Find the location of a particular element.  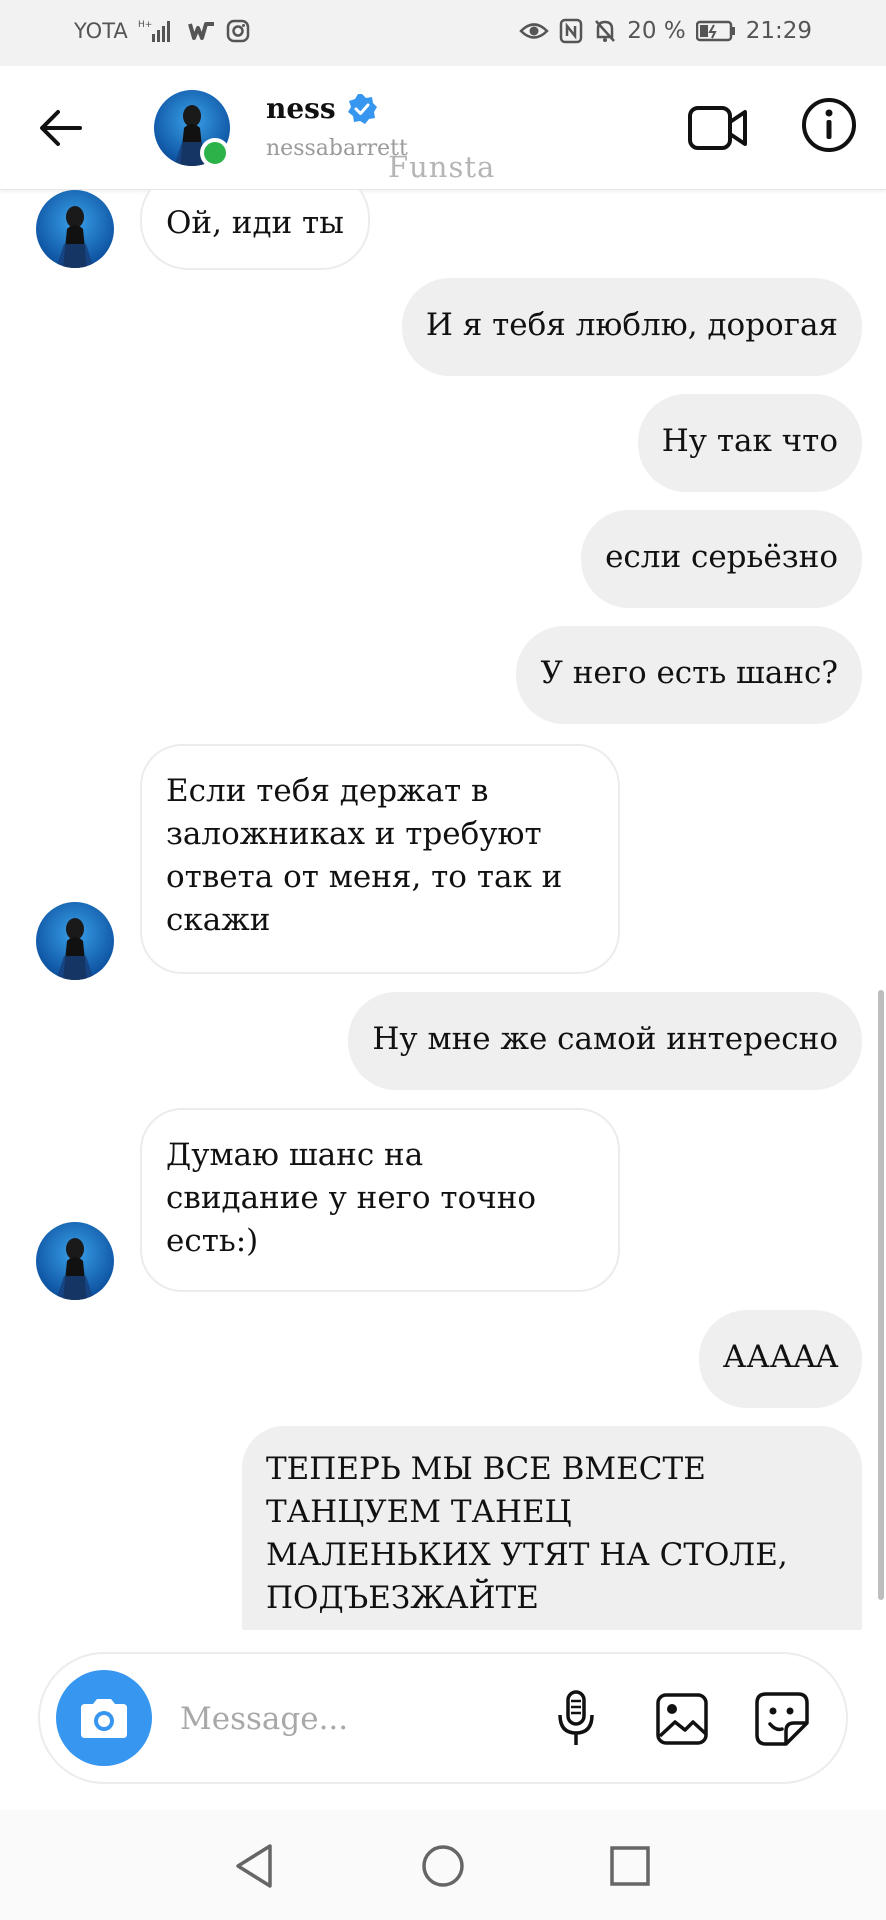

scrollbar is located at coordinates (881, 1295).